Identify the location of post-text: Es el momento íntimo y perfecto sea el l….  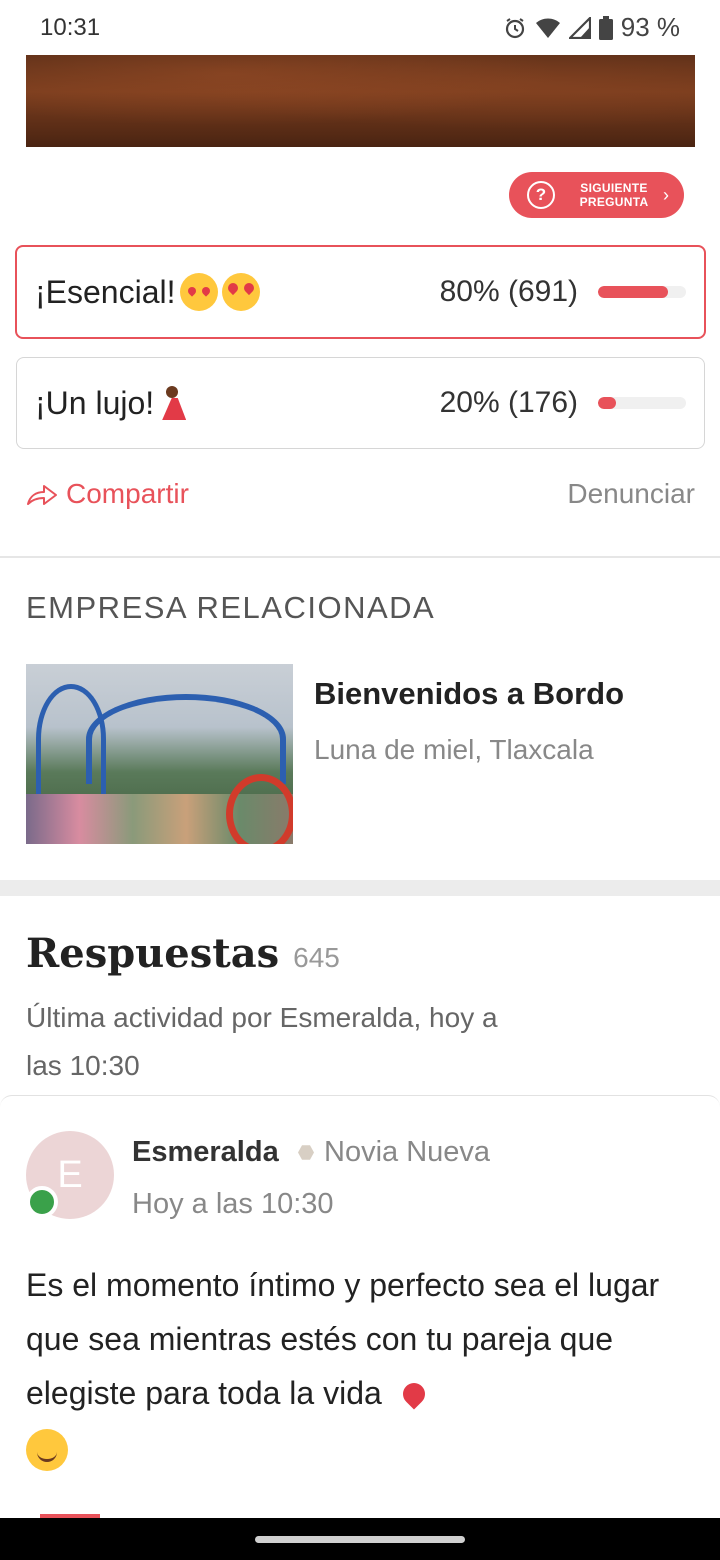
(343, 1339).